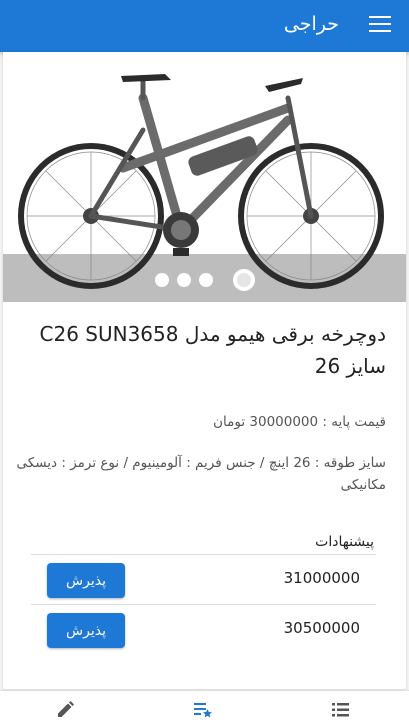 This screenshot has width=409, height=724. What do you see at coordinates (204, 26) in the screenshot?
I see `app-bar: حراجی` at bounding box center [204, 26].